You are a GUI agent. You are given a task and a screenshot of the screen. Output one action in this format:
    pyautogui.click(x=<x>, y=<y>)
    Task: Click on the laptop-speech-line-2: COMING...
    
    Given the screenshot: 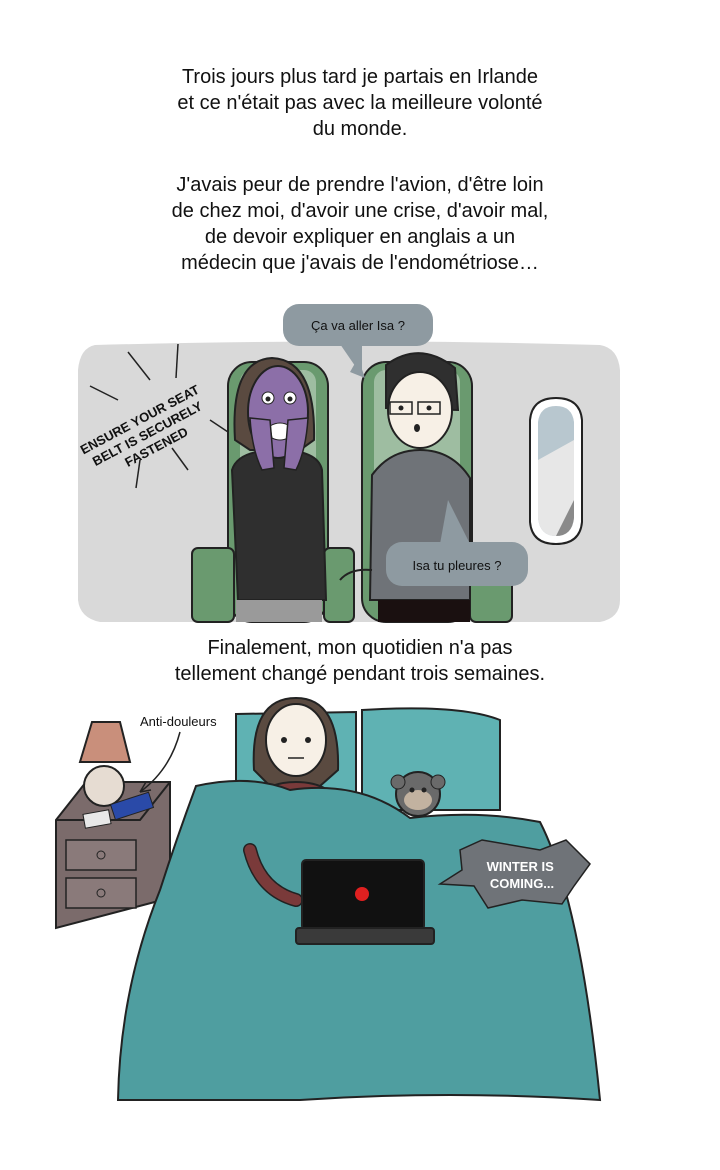 What is the action you would take?
    pyautogui.click(x=522, y=883)
    